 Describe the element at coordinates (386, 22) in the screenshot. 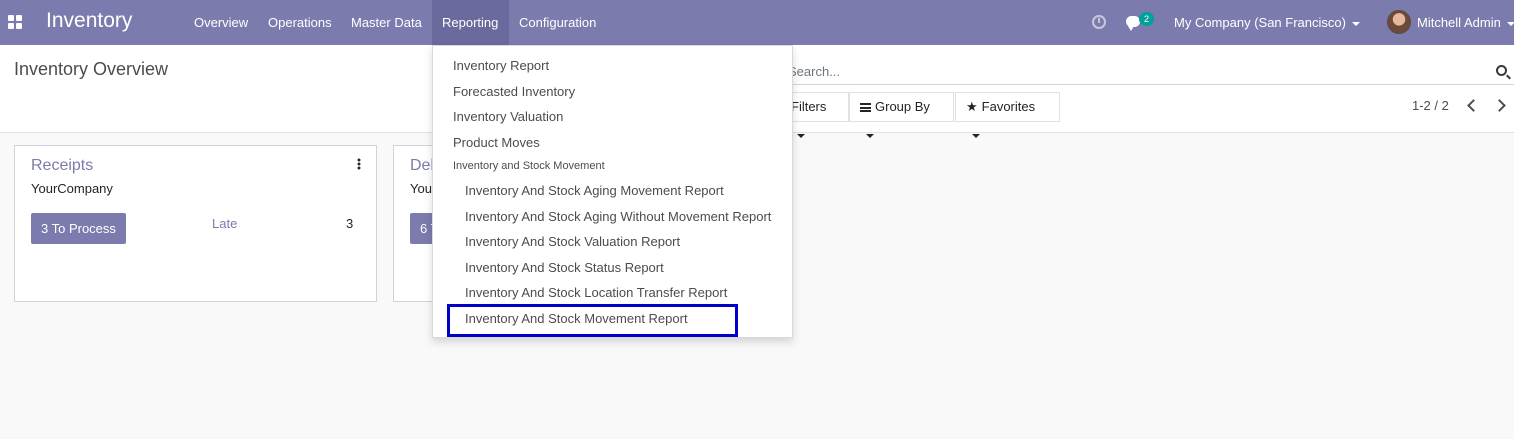

I see `menu-master-data: Master Data` at that location.